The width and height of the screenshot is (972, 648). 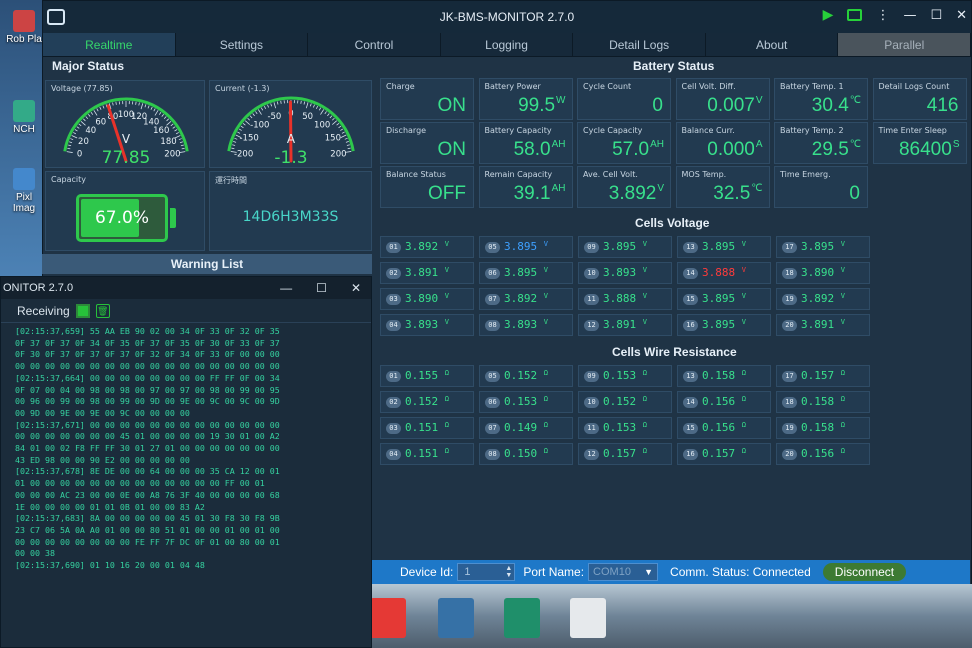 What do you see at coordinates (591, 325) in the screenshot?
I see `cell-index-badge: 12` at bounding box center [591, 325].